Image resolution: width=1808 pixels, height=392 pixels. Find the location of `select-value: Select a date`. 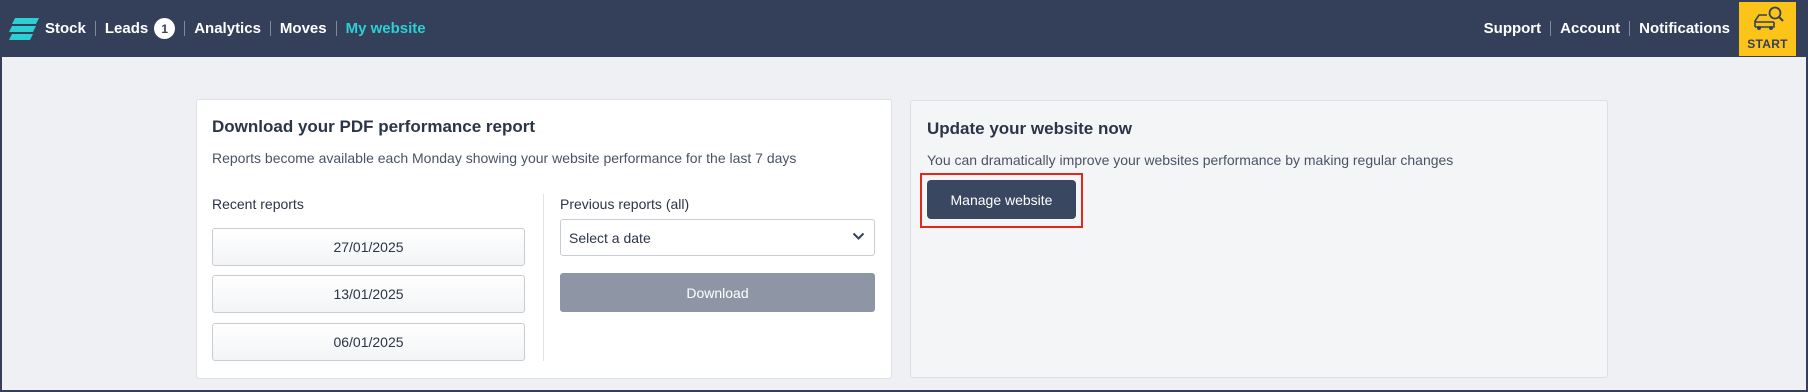

select-value: Select a date is located at coordinates (610, 237).